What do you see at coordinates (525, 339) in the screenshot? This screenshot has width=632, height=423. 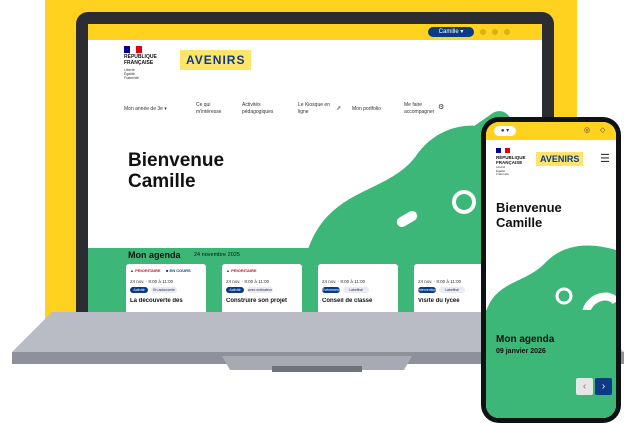 I see `phone-agenda-title: Mon agenda` at bounding box center [525, 339].